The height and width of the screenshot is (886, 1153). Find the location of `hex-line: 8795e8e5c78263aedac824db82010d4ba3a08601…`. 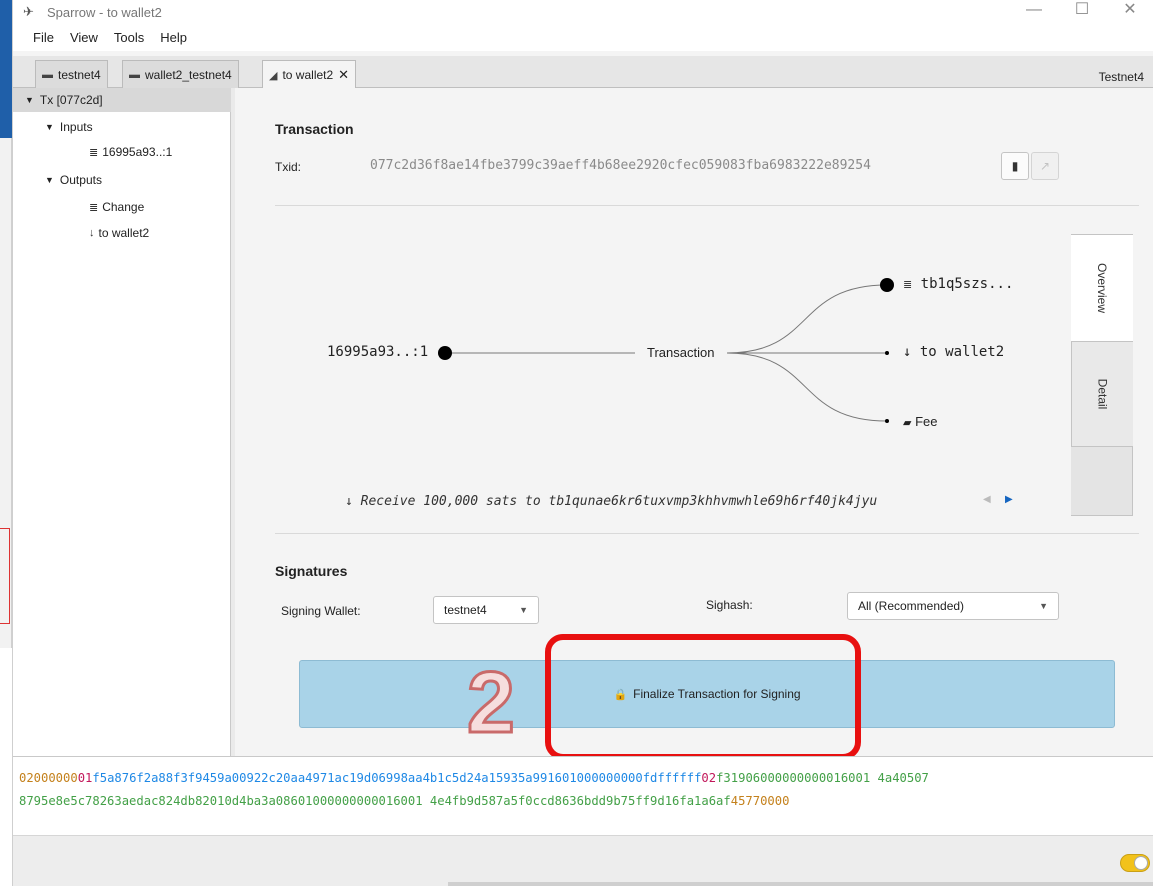

hex-line: 8795e8e5c78263aedac824db82010d4ba3a08601… is located at coordinates (586, 801).